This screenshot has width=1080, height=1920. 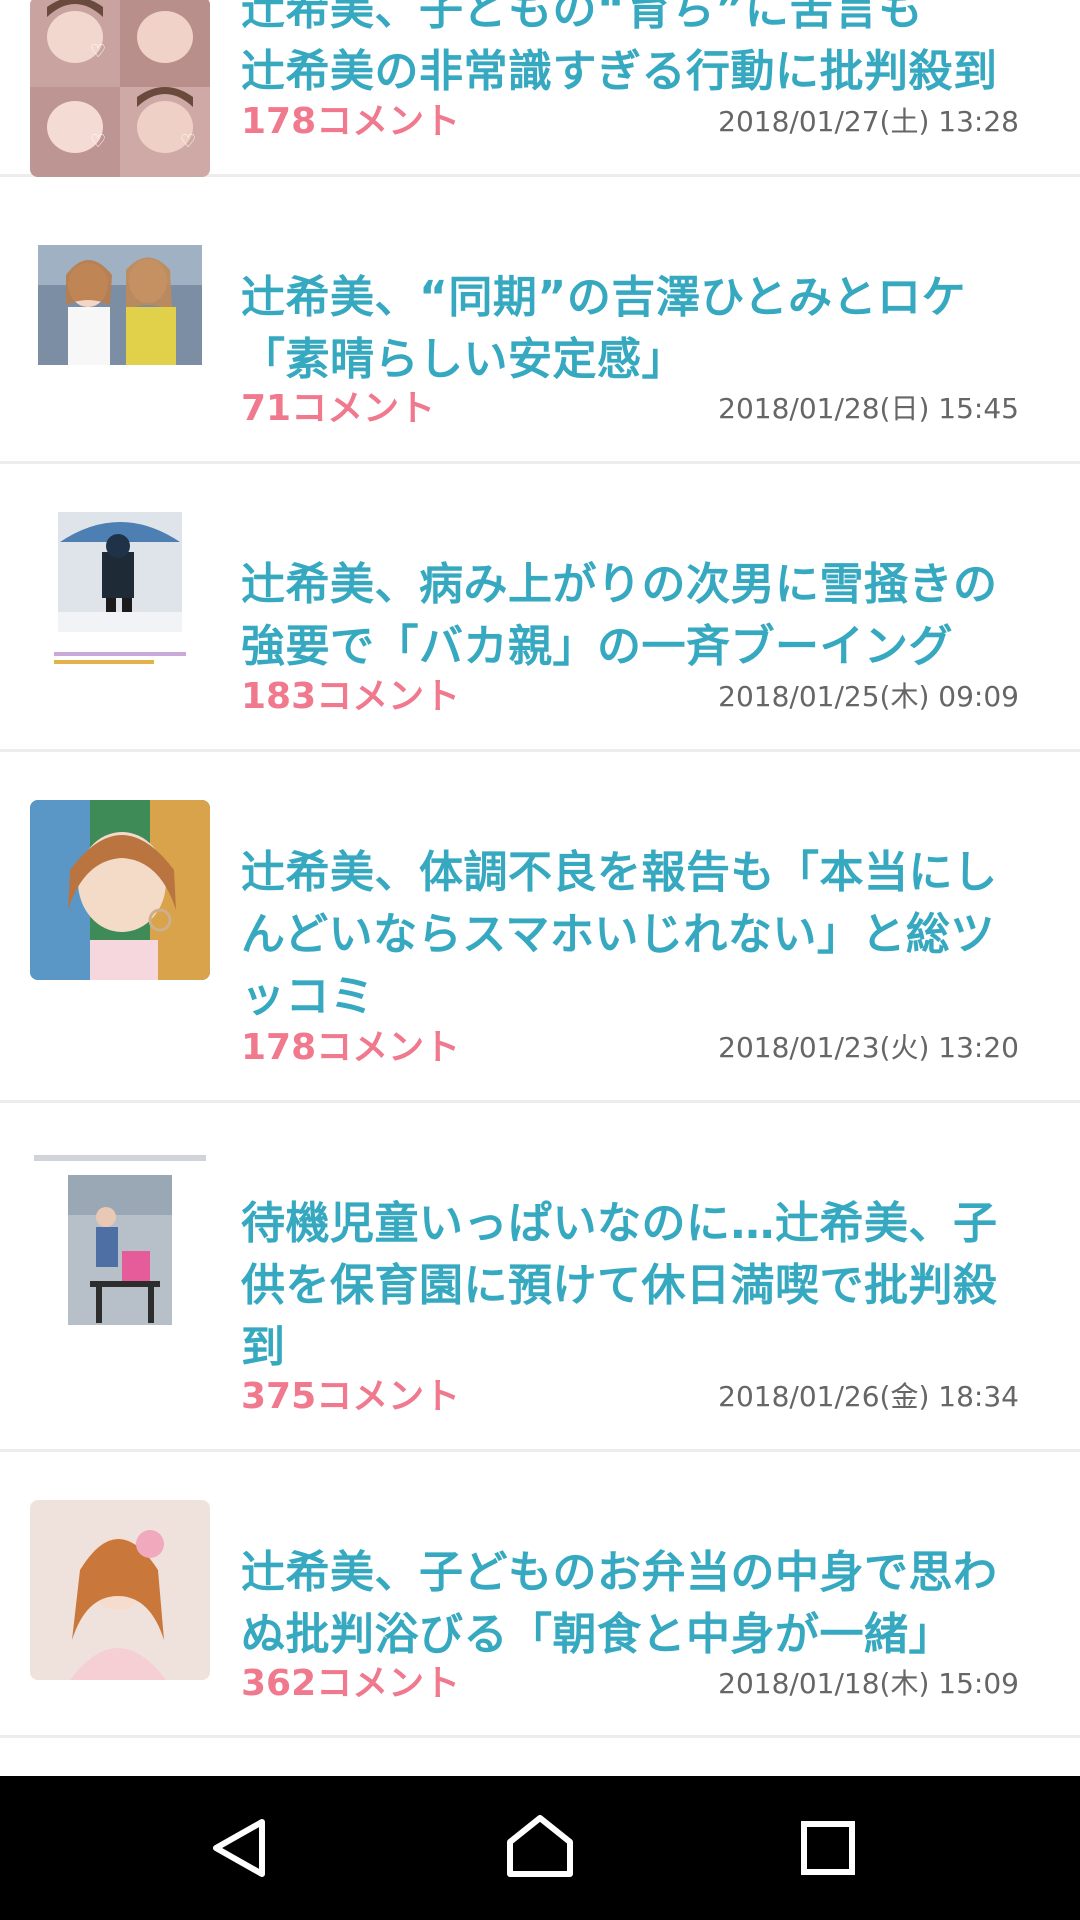 What do you see at coordinates (630, 122) in the screenshot?
I see `article-meta: 178コメント 2018/01/27(土) 13:28` at bounding box center [630, 122].